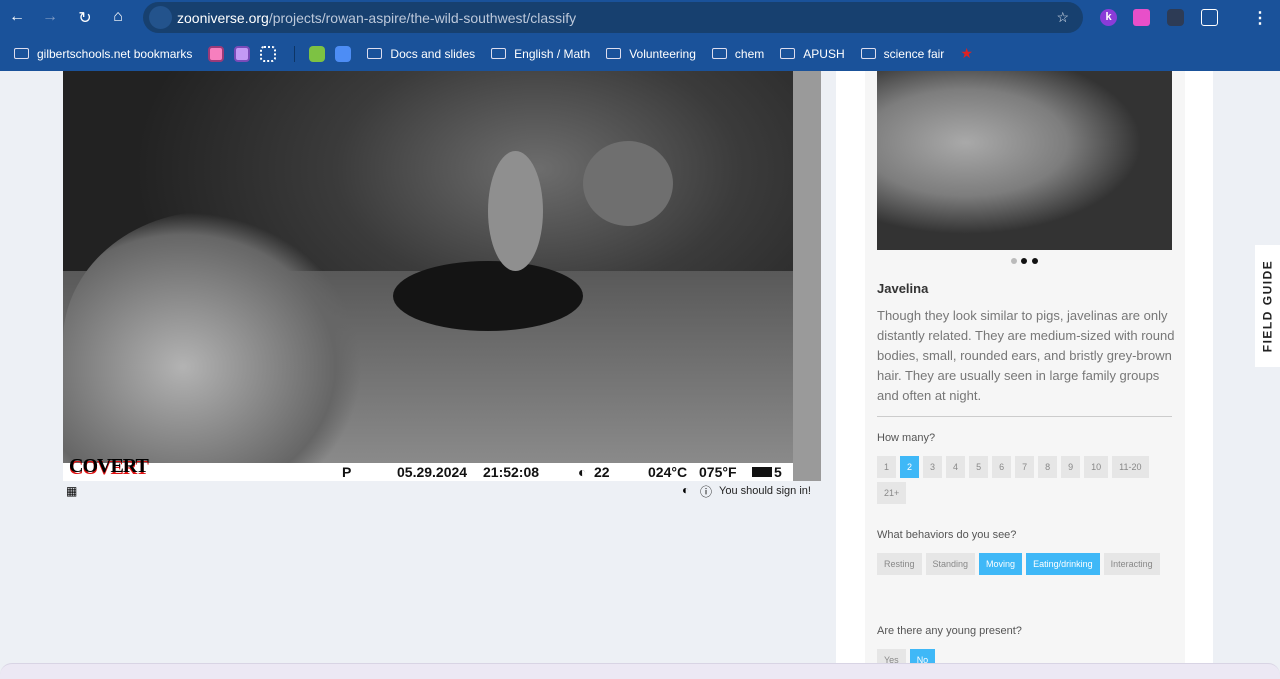 The height and width of the screenshot is (679, 1280). What do you see at coordinates (966, 53) in the screenshot?
I see `bookmark-star-logo-icon: ★` at bounding box center [966, 53].